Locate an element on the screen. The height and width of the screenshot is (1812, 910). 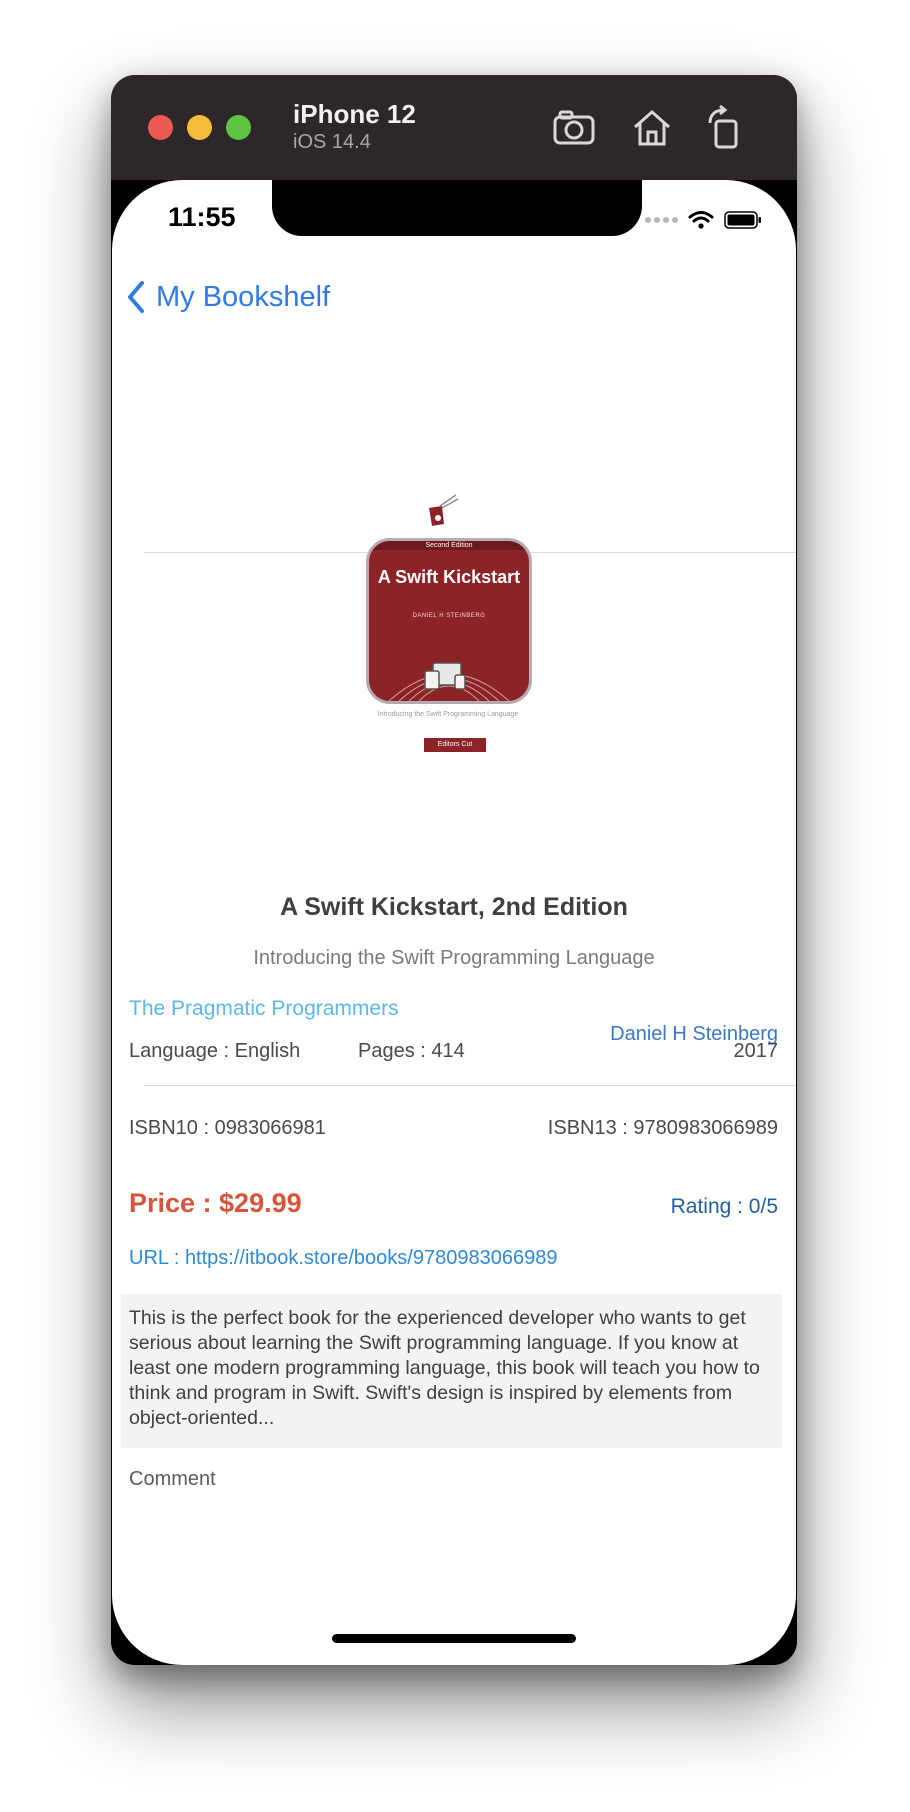
book-year: 2017 is located at coordinates (756, 1051).